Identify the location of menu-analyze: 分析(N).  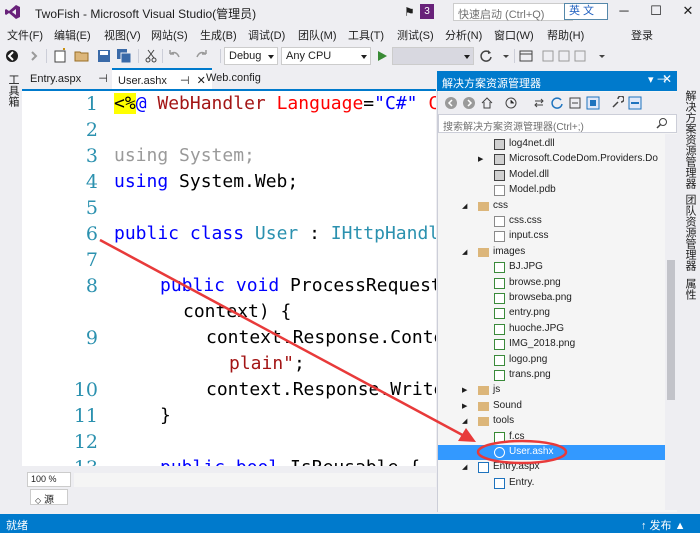
(463, 35).